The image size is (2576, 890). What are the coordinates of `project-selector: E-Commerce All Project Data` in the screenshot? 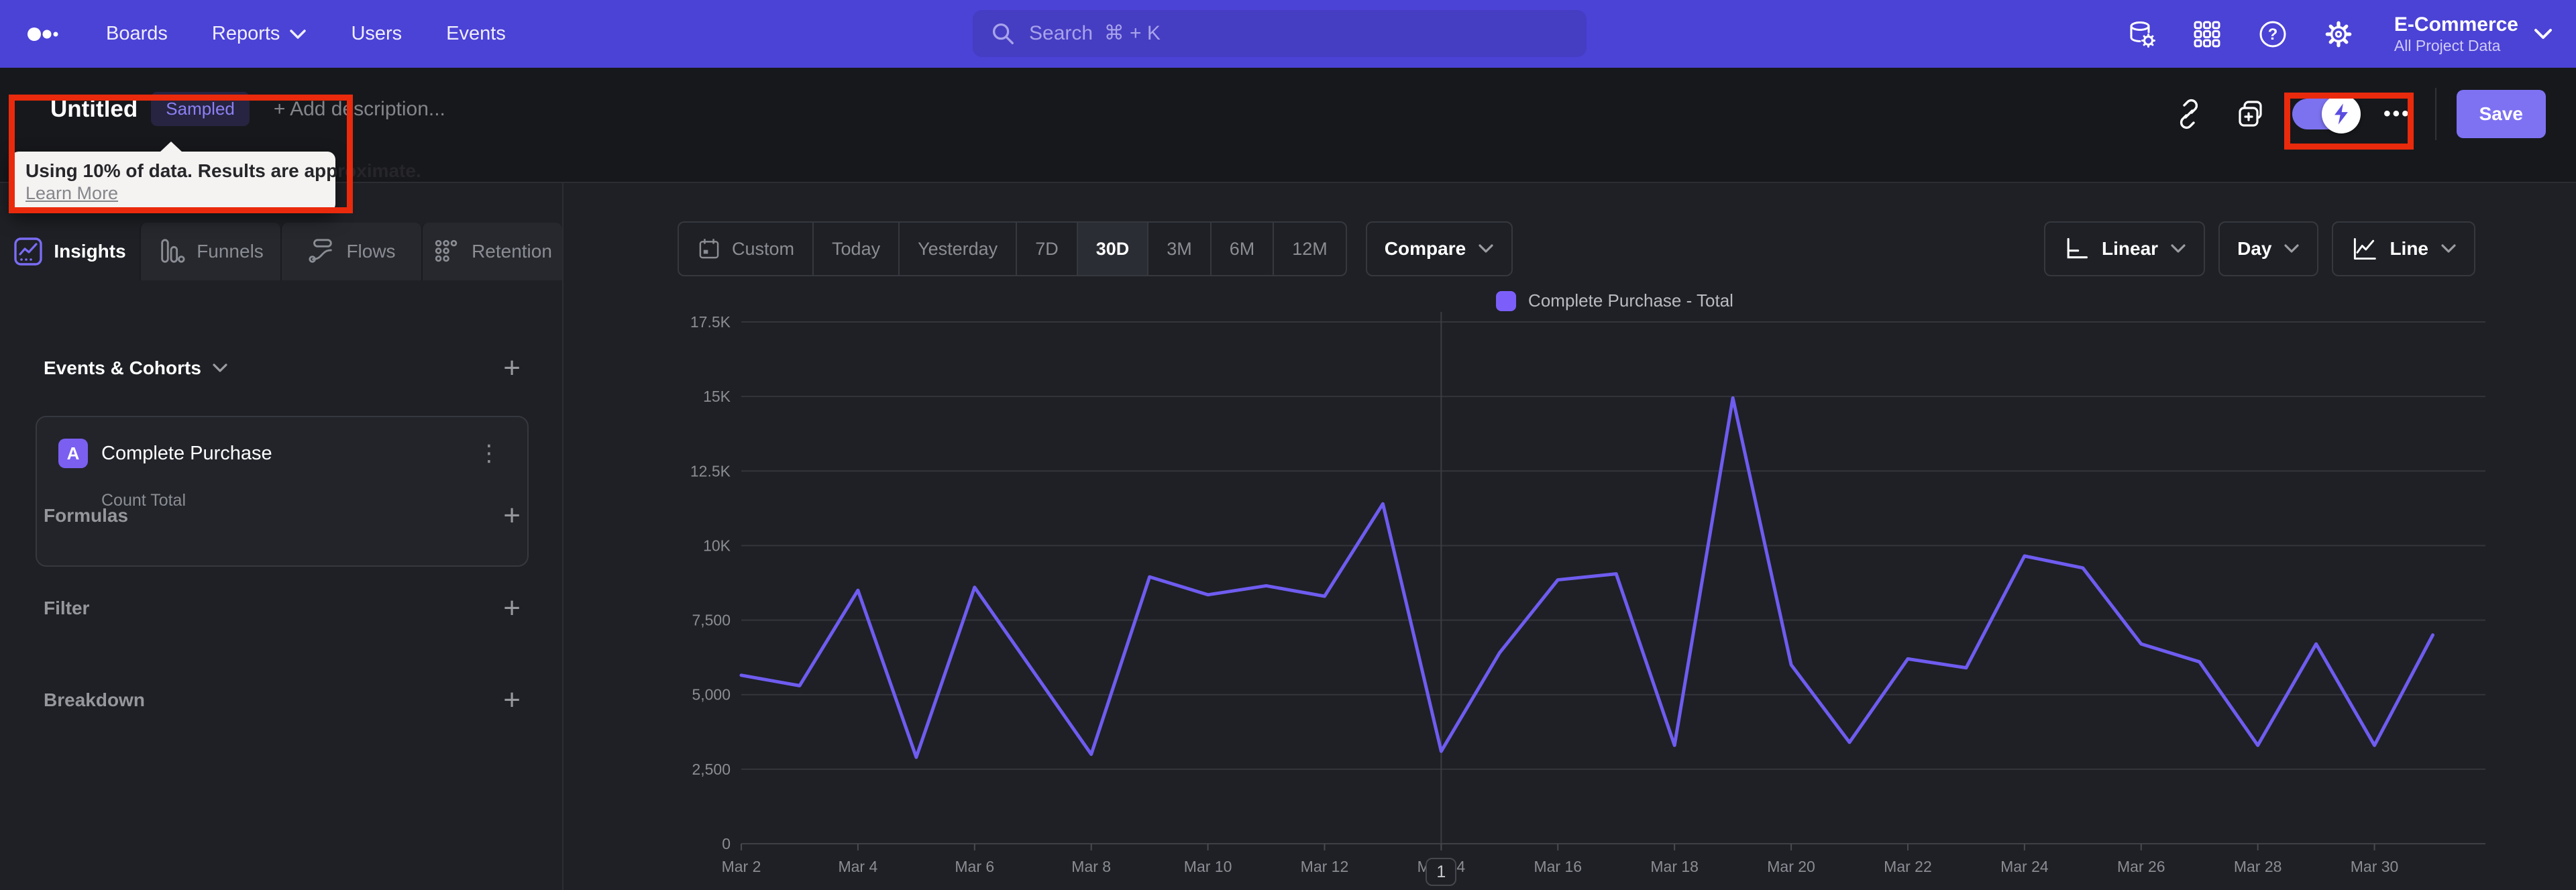 It's located at (2473, 34).